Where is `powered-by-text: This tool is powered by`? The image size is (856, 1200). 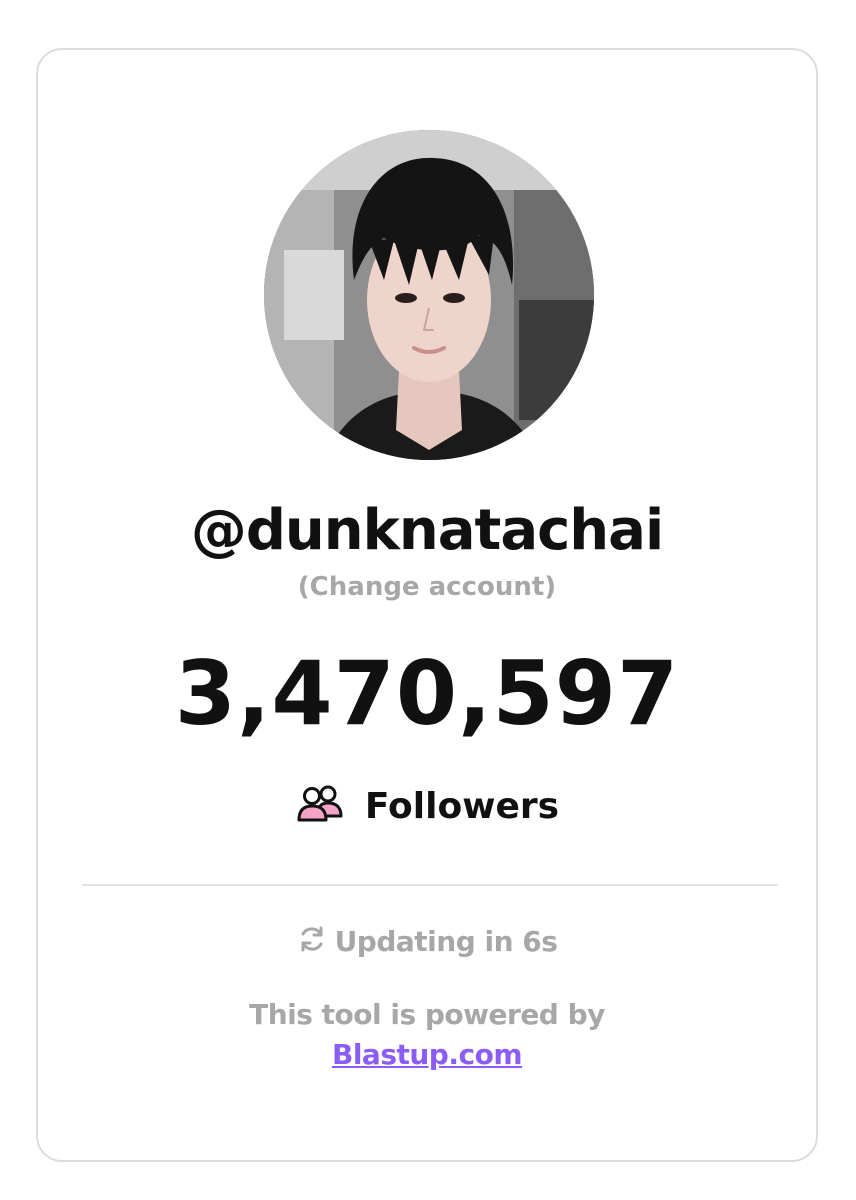
powered-by-text: This tool is powered by is located at coordinates (427, 1014).